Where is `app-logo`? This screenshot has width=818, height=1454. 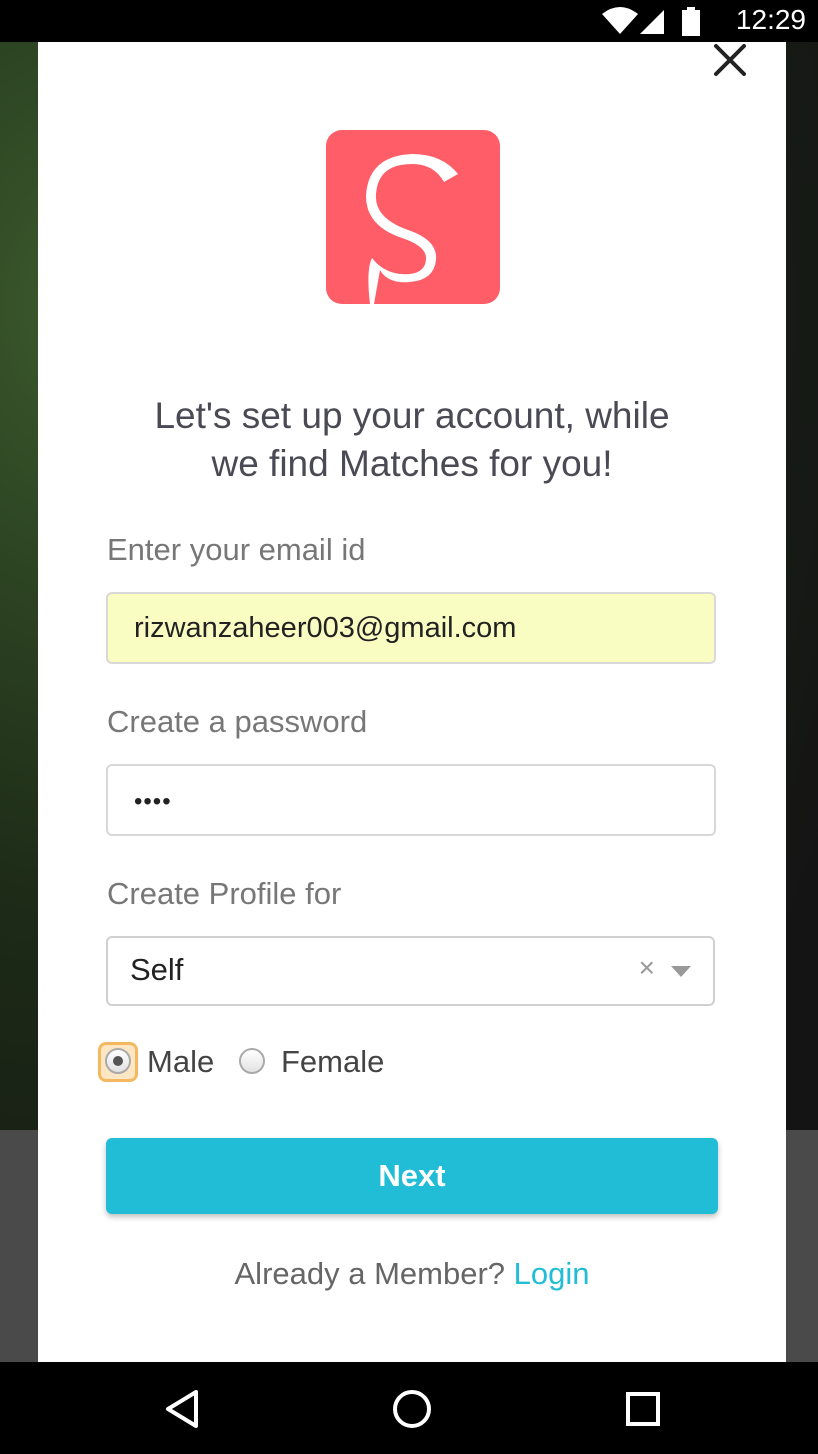 app-logo is located at coordinates (413, 217).